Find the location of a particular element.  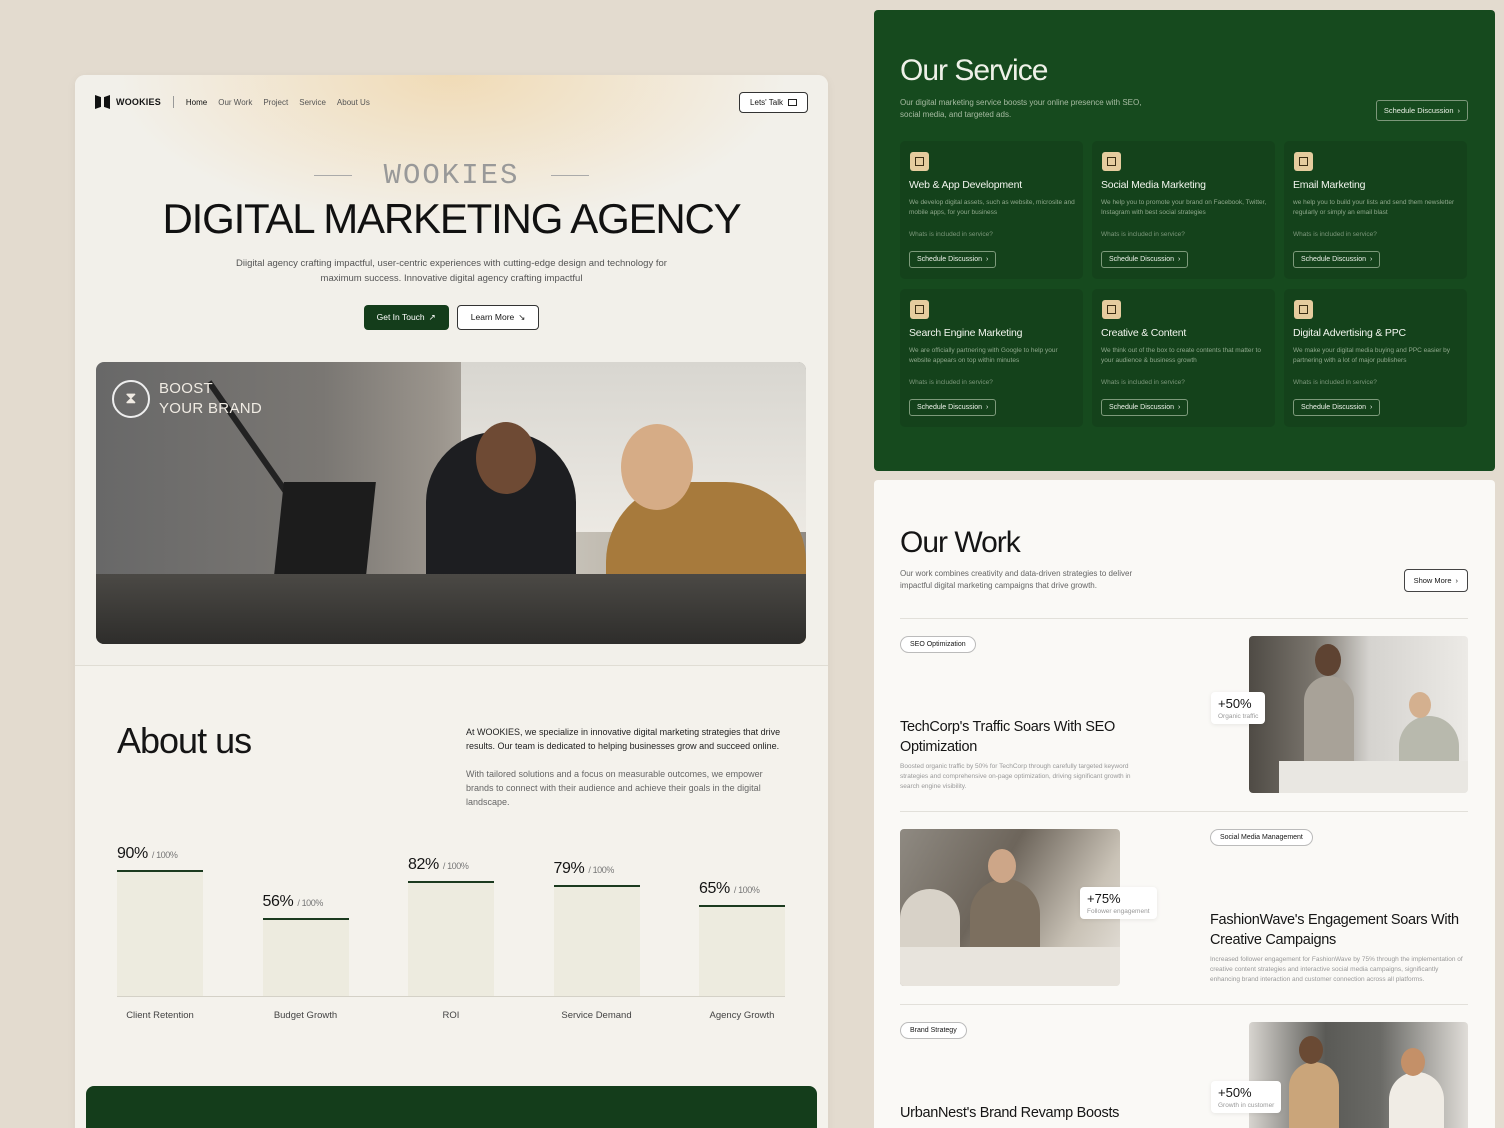

case-title: UrbanNest's Brand Revamp Boosts is located at coordinates (1050, 1113).